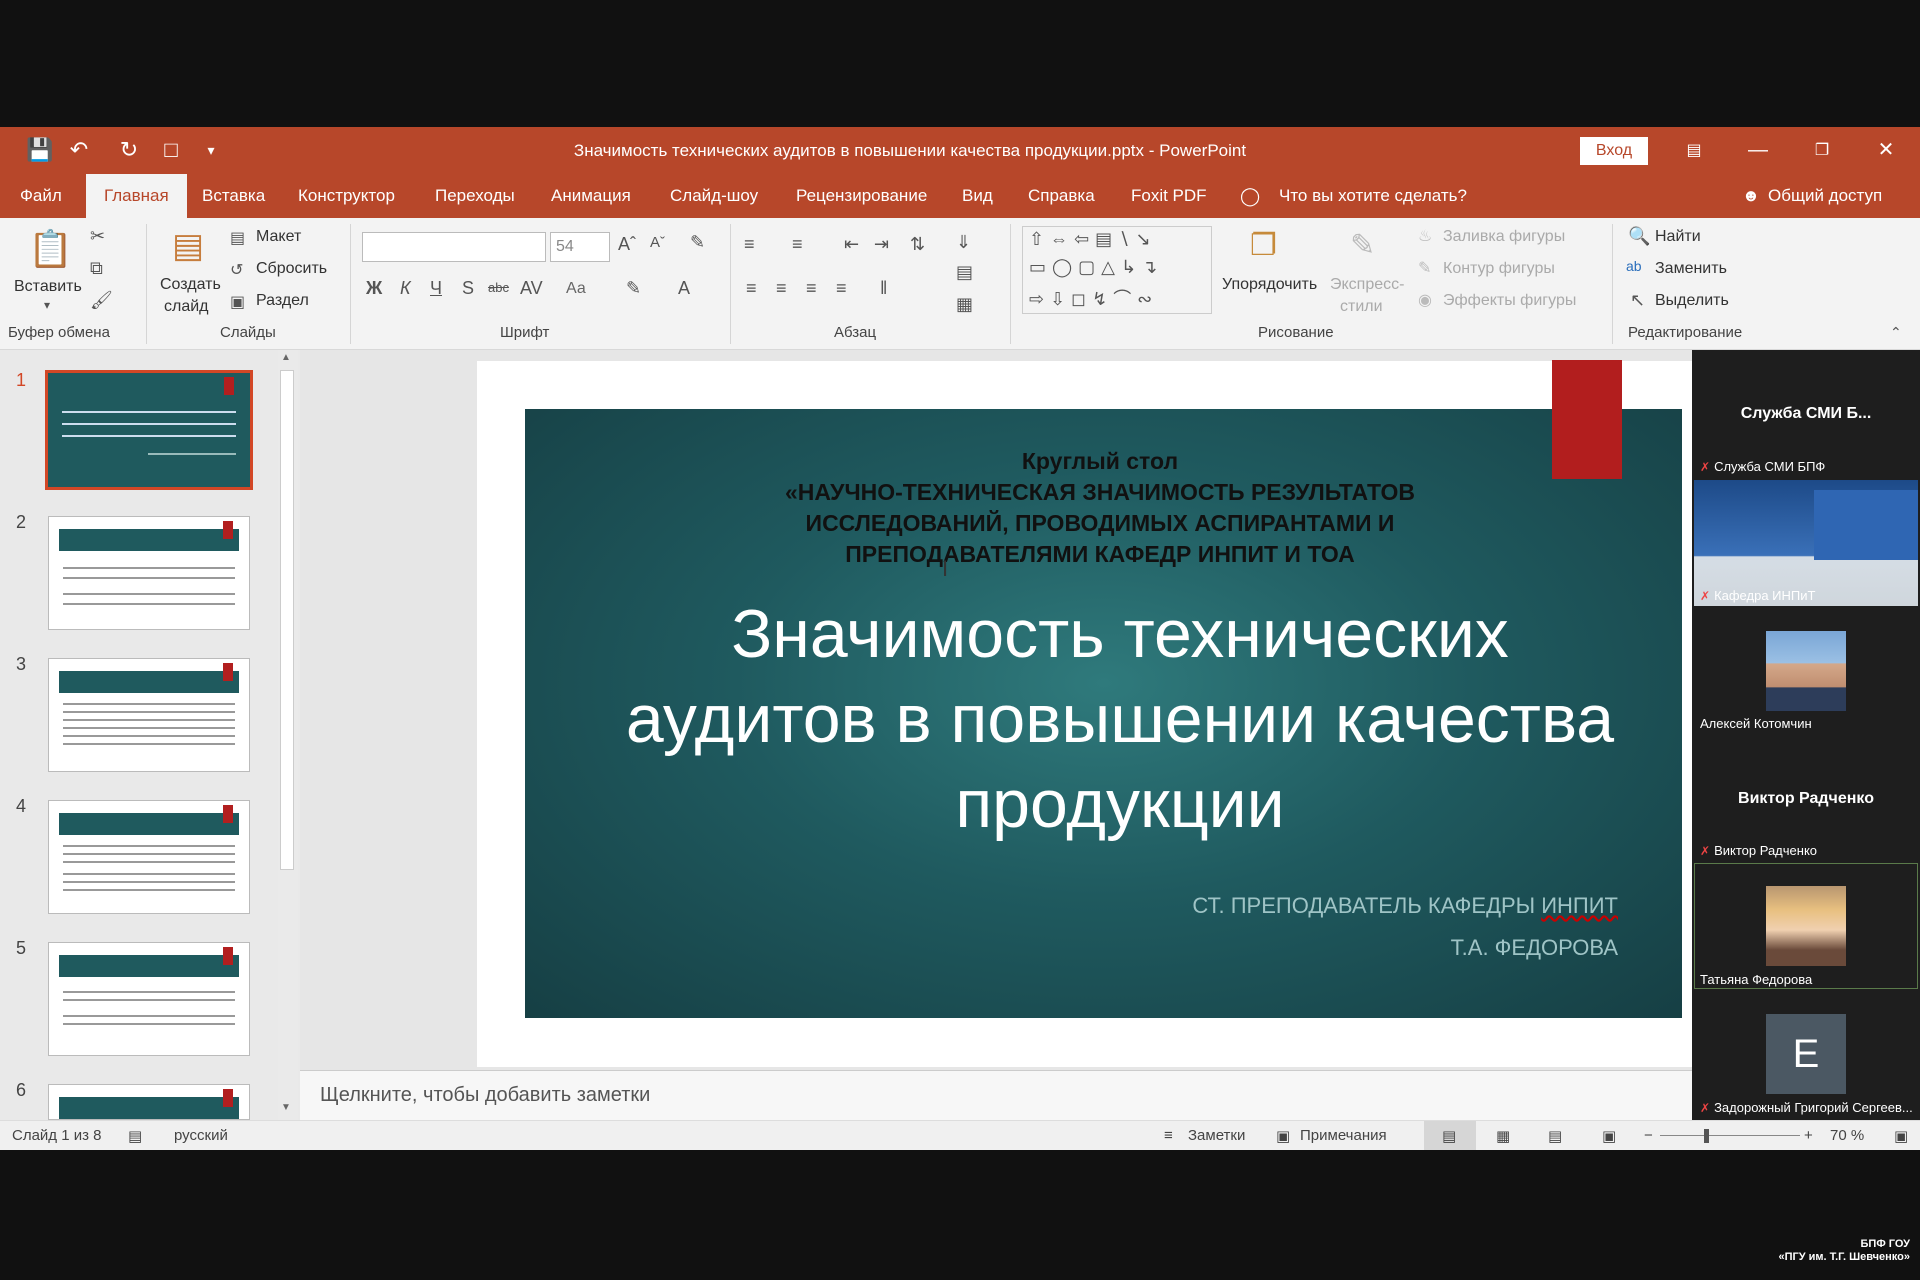 This screenshot has width=1920, height=1280. I want to click on align-right-icon: ≡, so click(811, 288).